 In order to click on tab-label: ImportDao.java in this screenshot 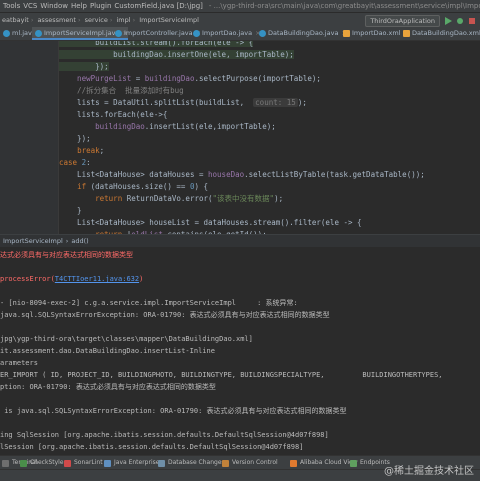, I will do `click(227, 33)`.